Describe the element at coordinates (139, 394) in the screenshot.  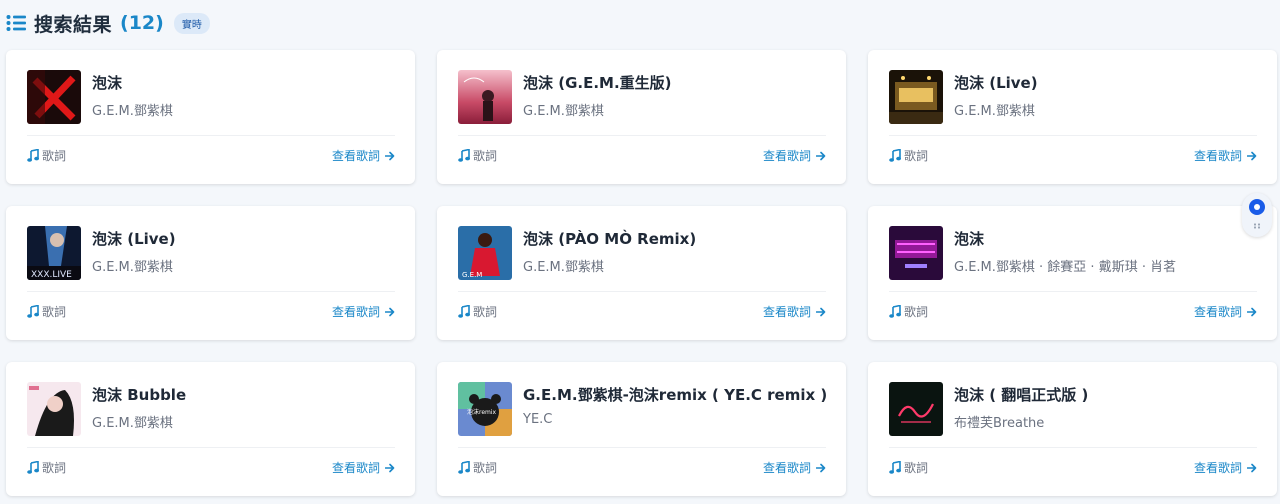
I see `song-title: 泡沫 Bubble` at that location.